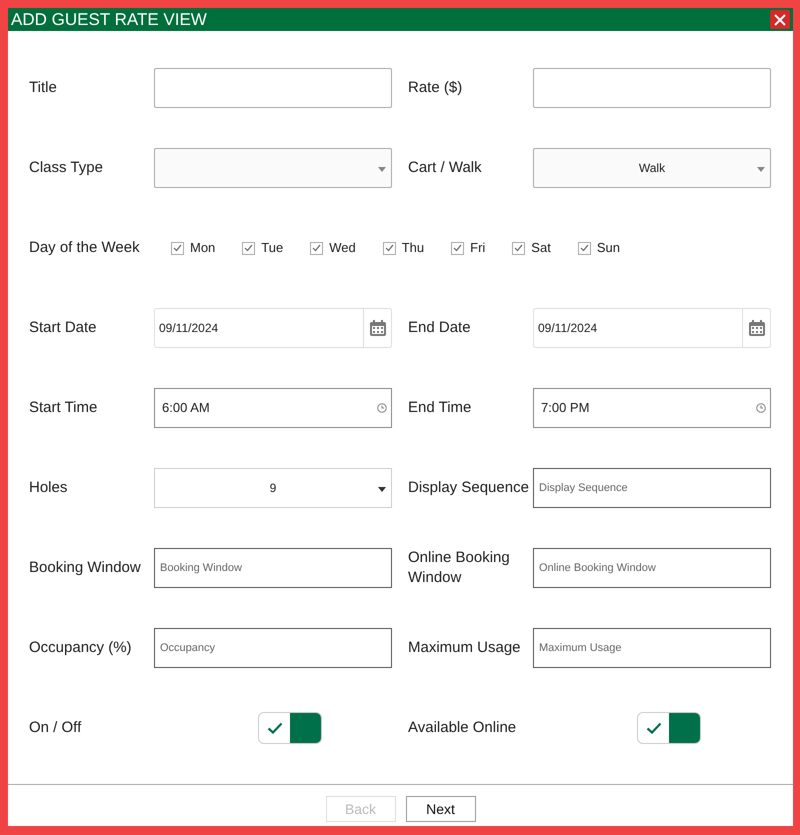  I want to click on field-label: Occupancy (%), so click(81, 648).